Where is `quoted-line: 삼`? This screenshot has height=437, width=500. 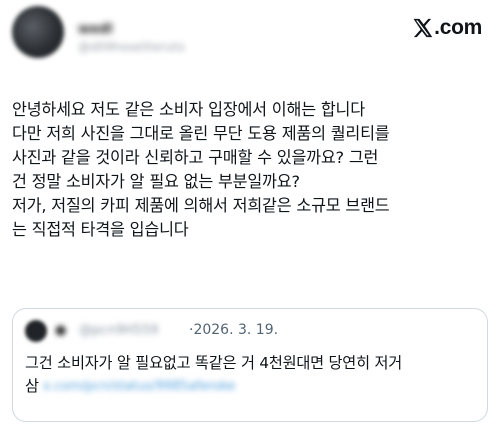 quoted-line: 삼 is located at coordinates (32, 386).